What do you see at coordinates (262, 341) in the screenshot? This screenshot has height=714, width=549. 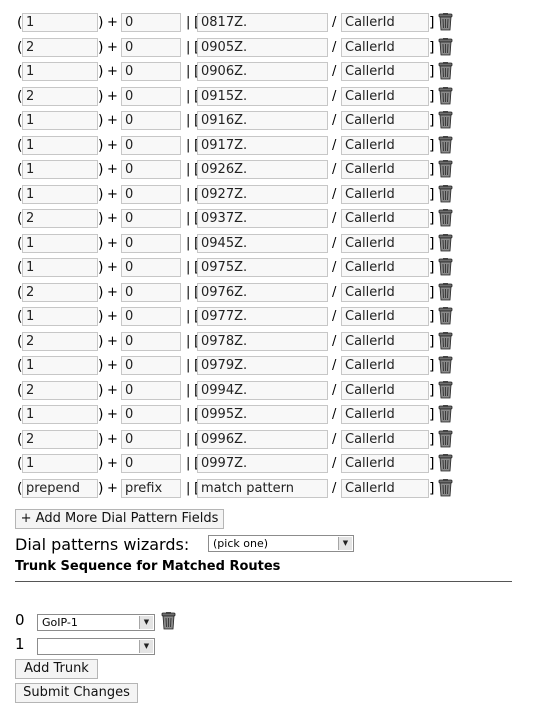 I see `match-pattern-input: 0978Z.` at bounding box center [262, 341].